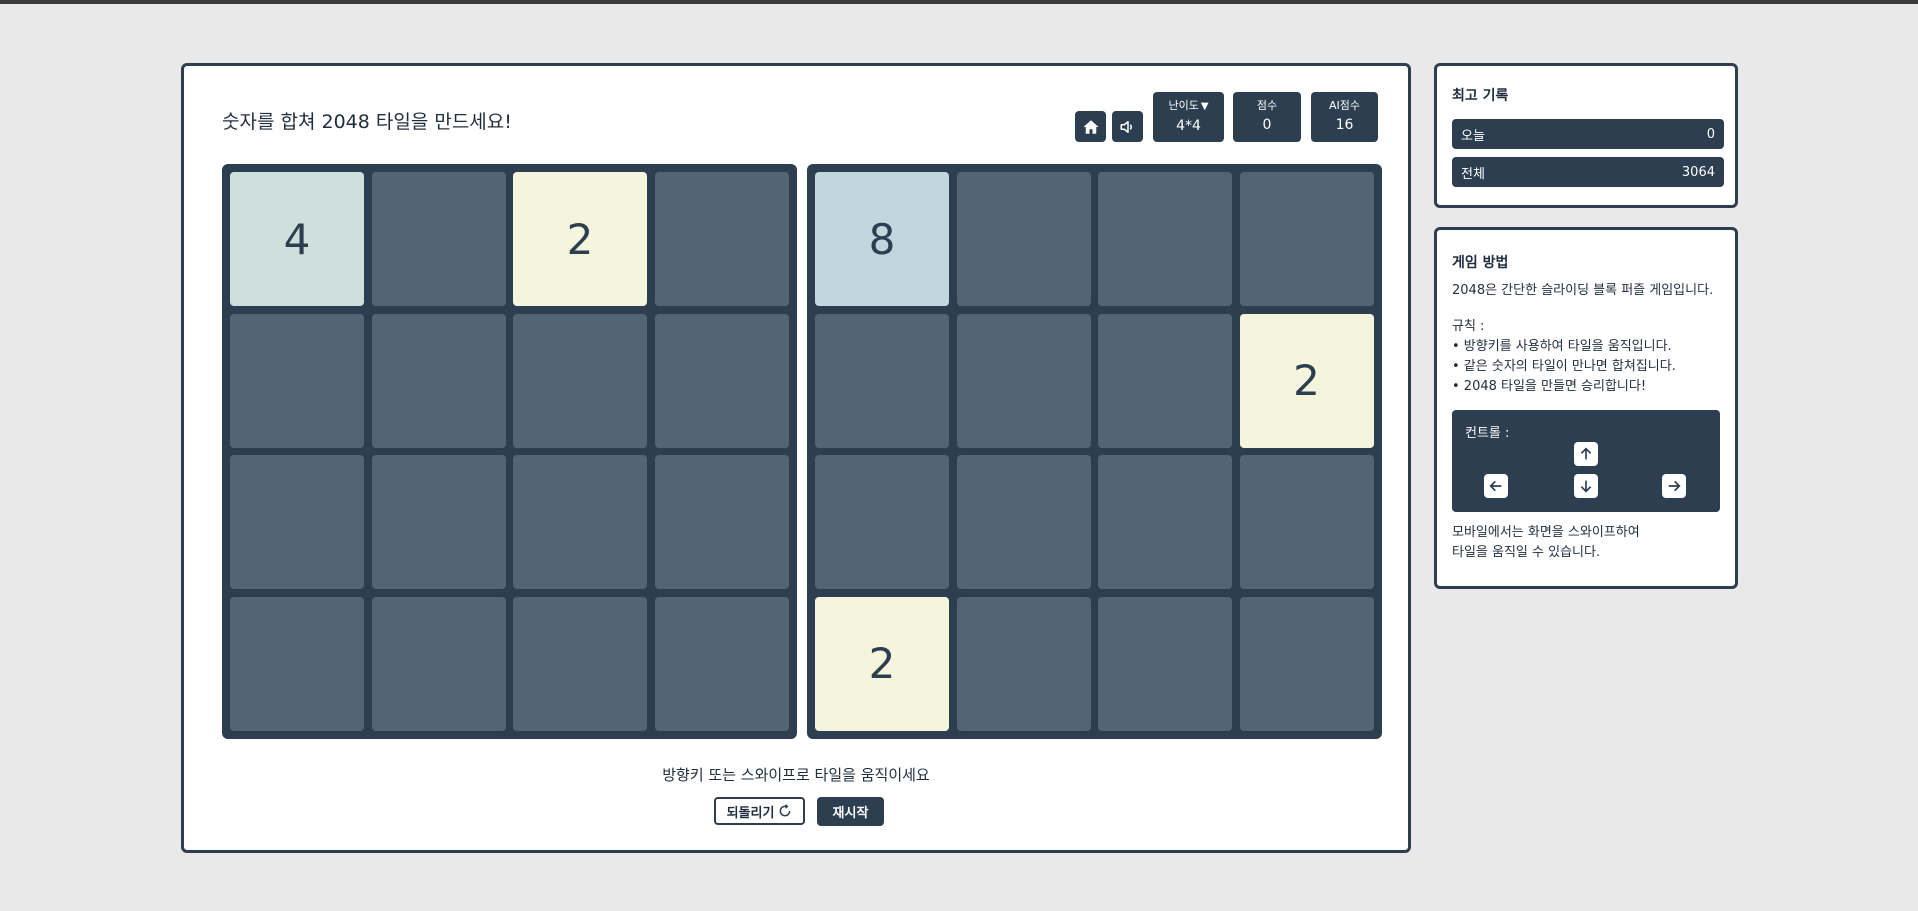 The width and height of the screenshot is (1918, 911). I want to click on score-box: 점수 0, so click(1267, 117).